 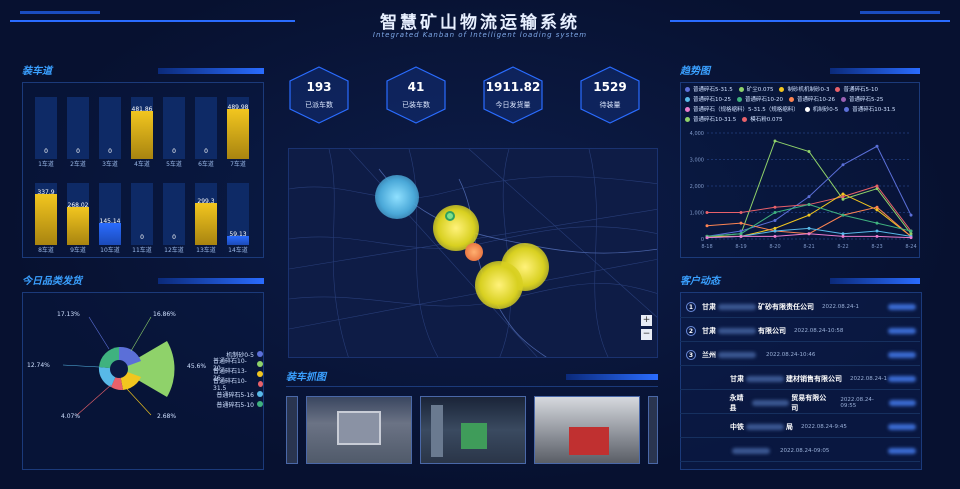 I want to click on lane-bar-8: 337.9 8车道, so click(x=46, y=218).